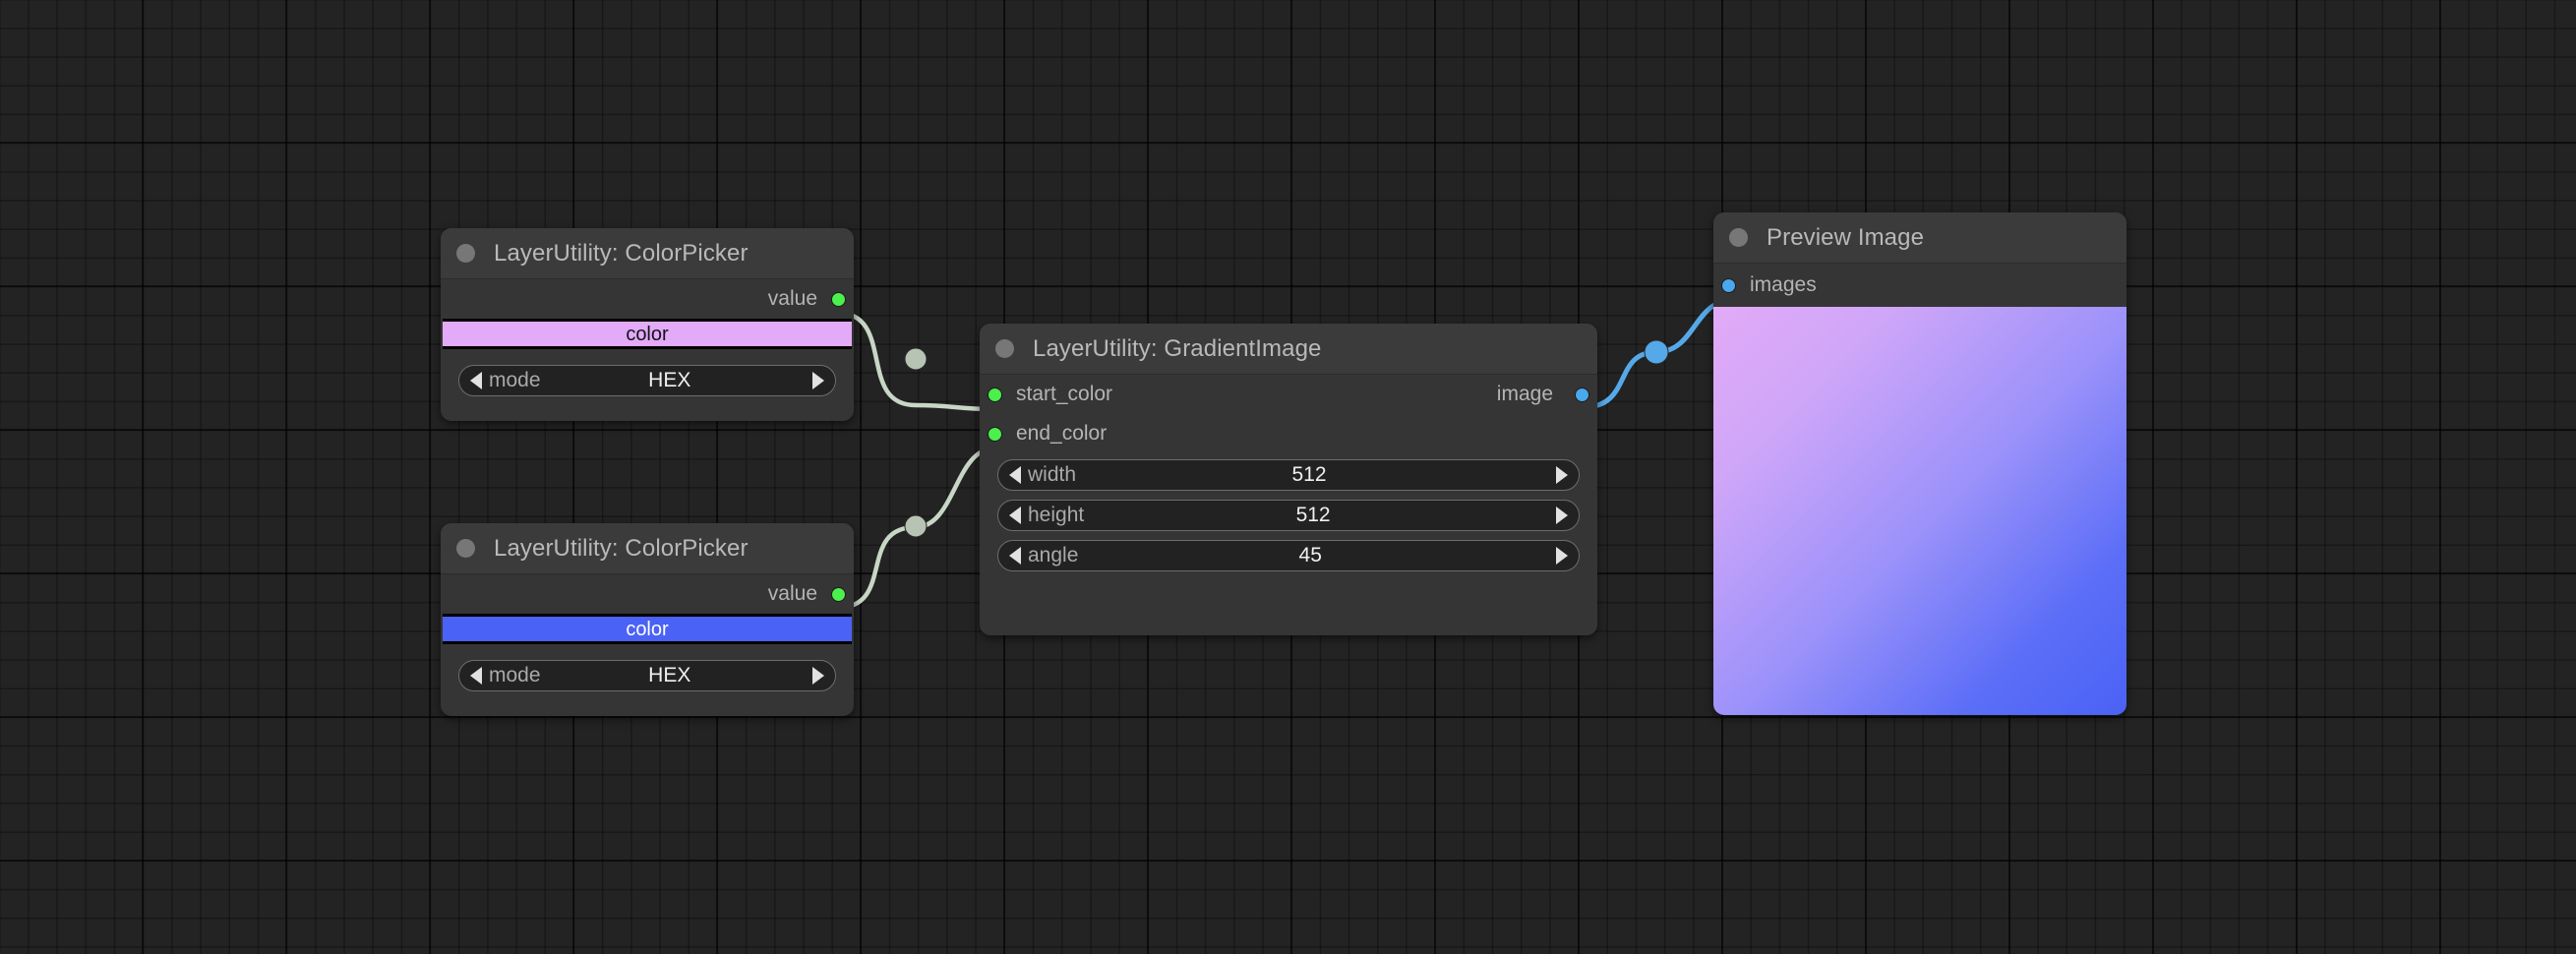 The image size is (2576, 954). I want to click on input-slot-label: end_color, so click(1062, 434).